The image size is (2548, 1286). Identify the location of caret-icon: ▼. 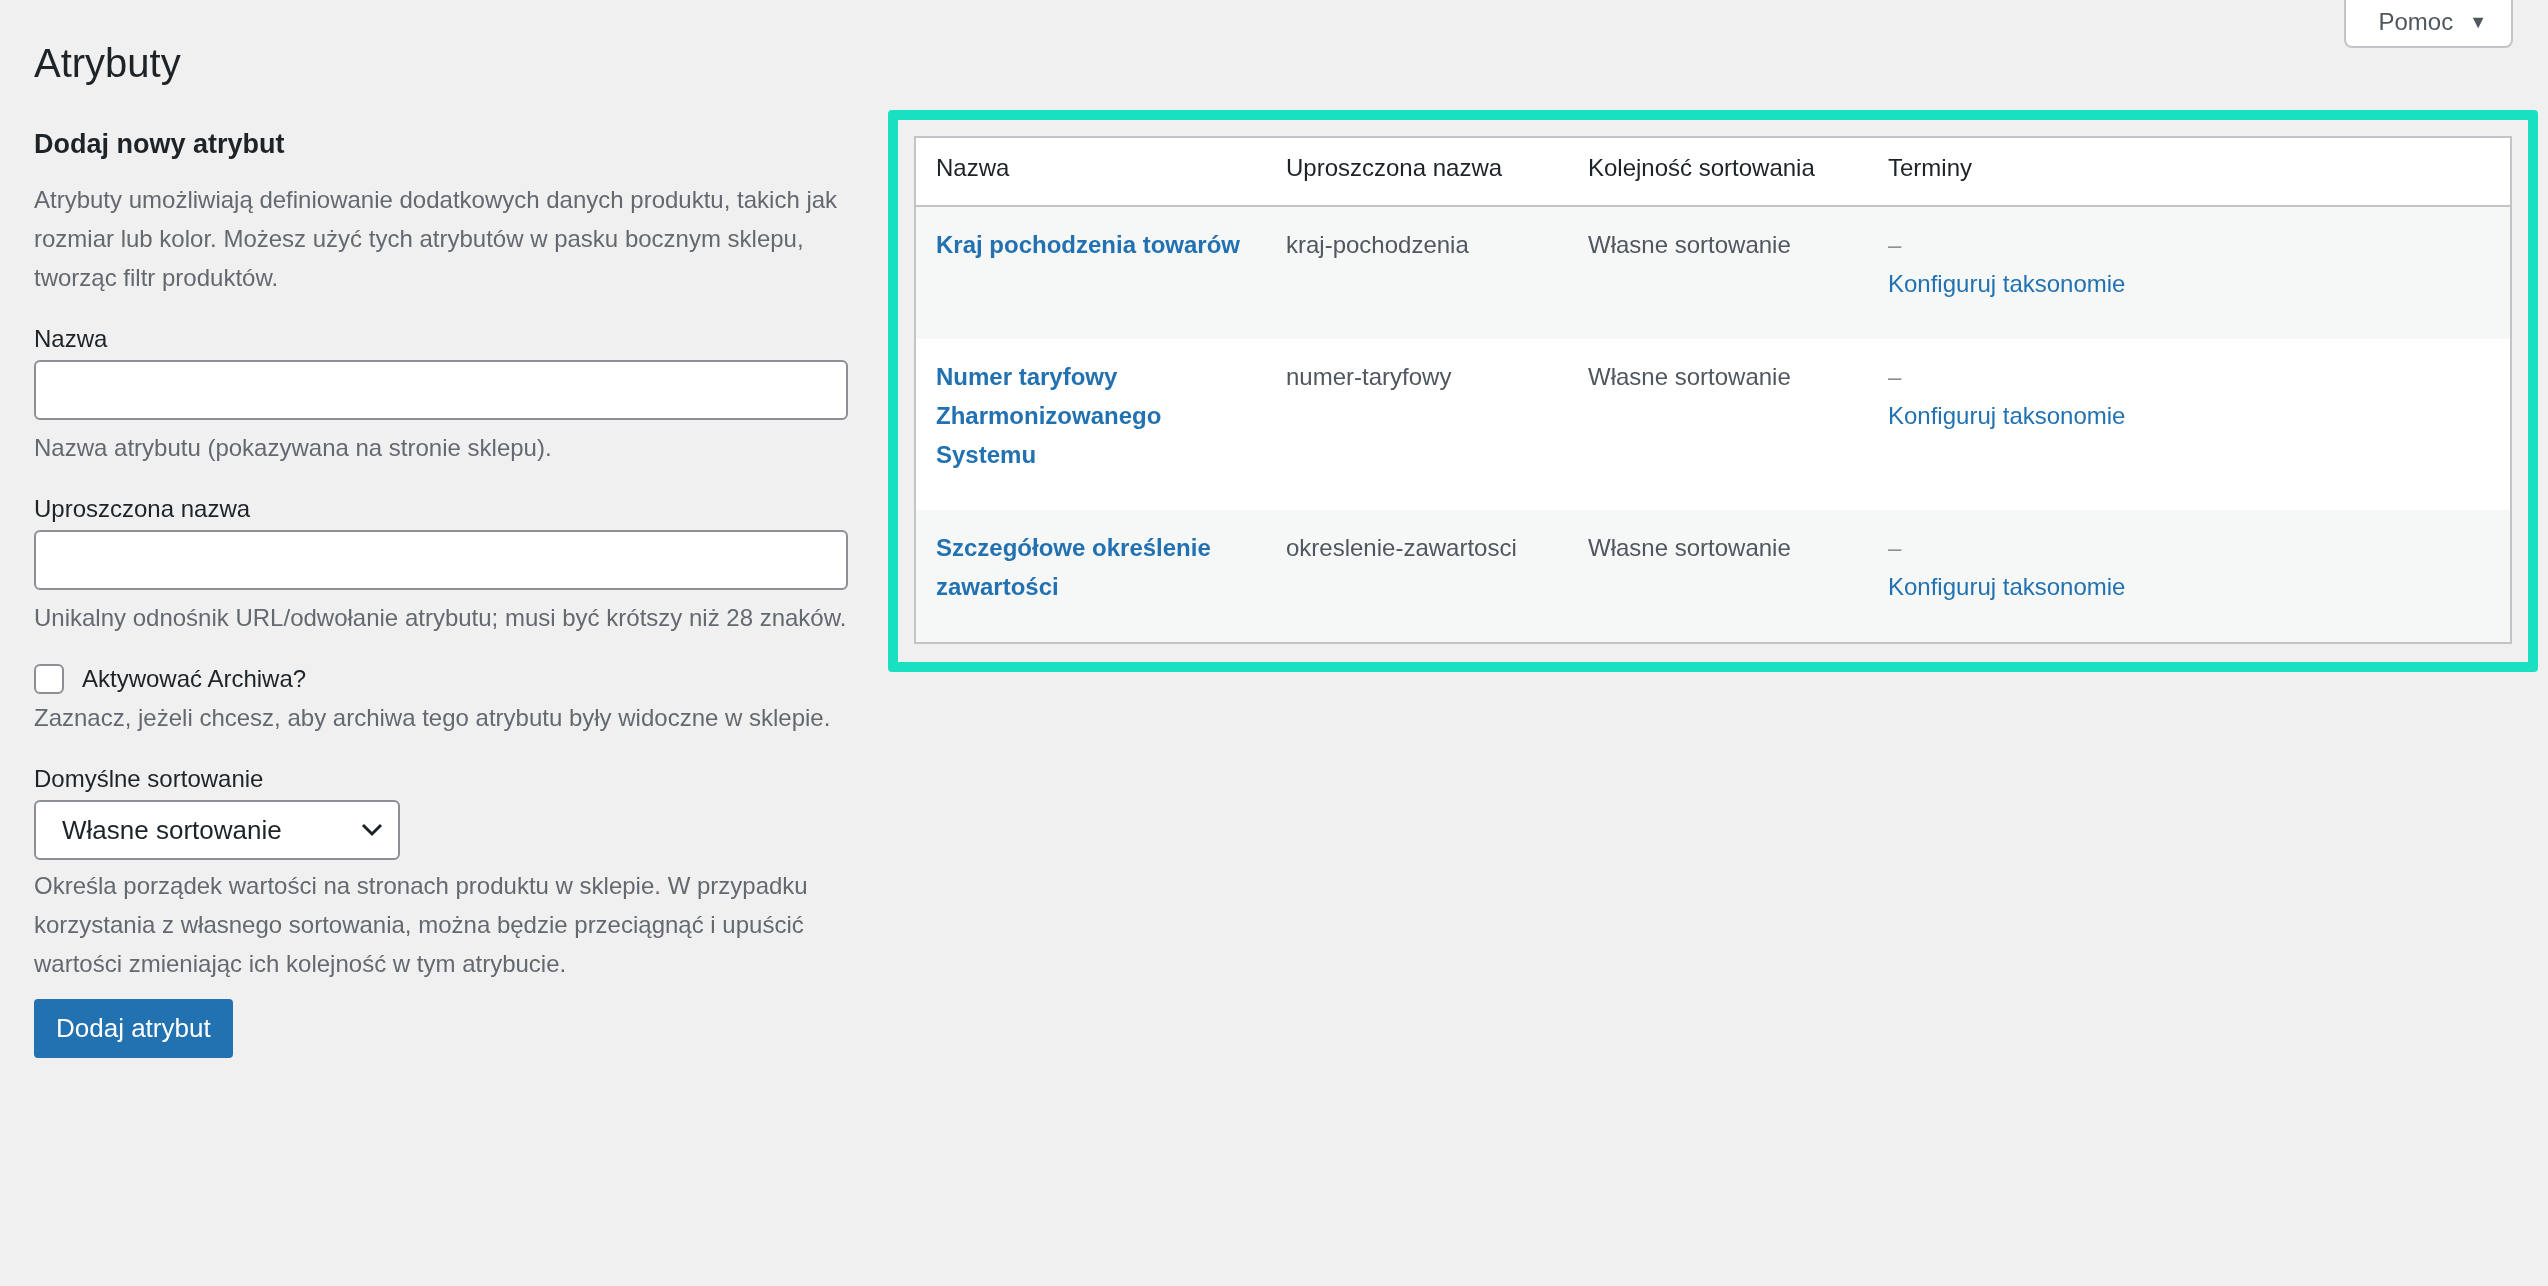
(2478, 22).